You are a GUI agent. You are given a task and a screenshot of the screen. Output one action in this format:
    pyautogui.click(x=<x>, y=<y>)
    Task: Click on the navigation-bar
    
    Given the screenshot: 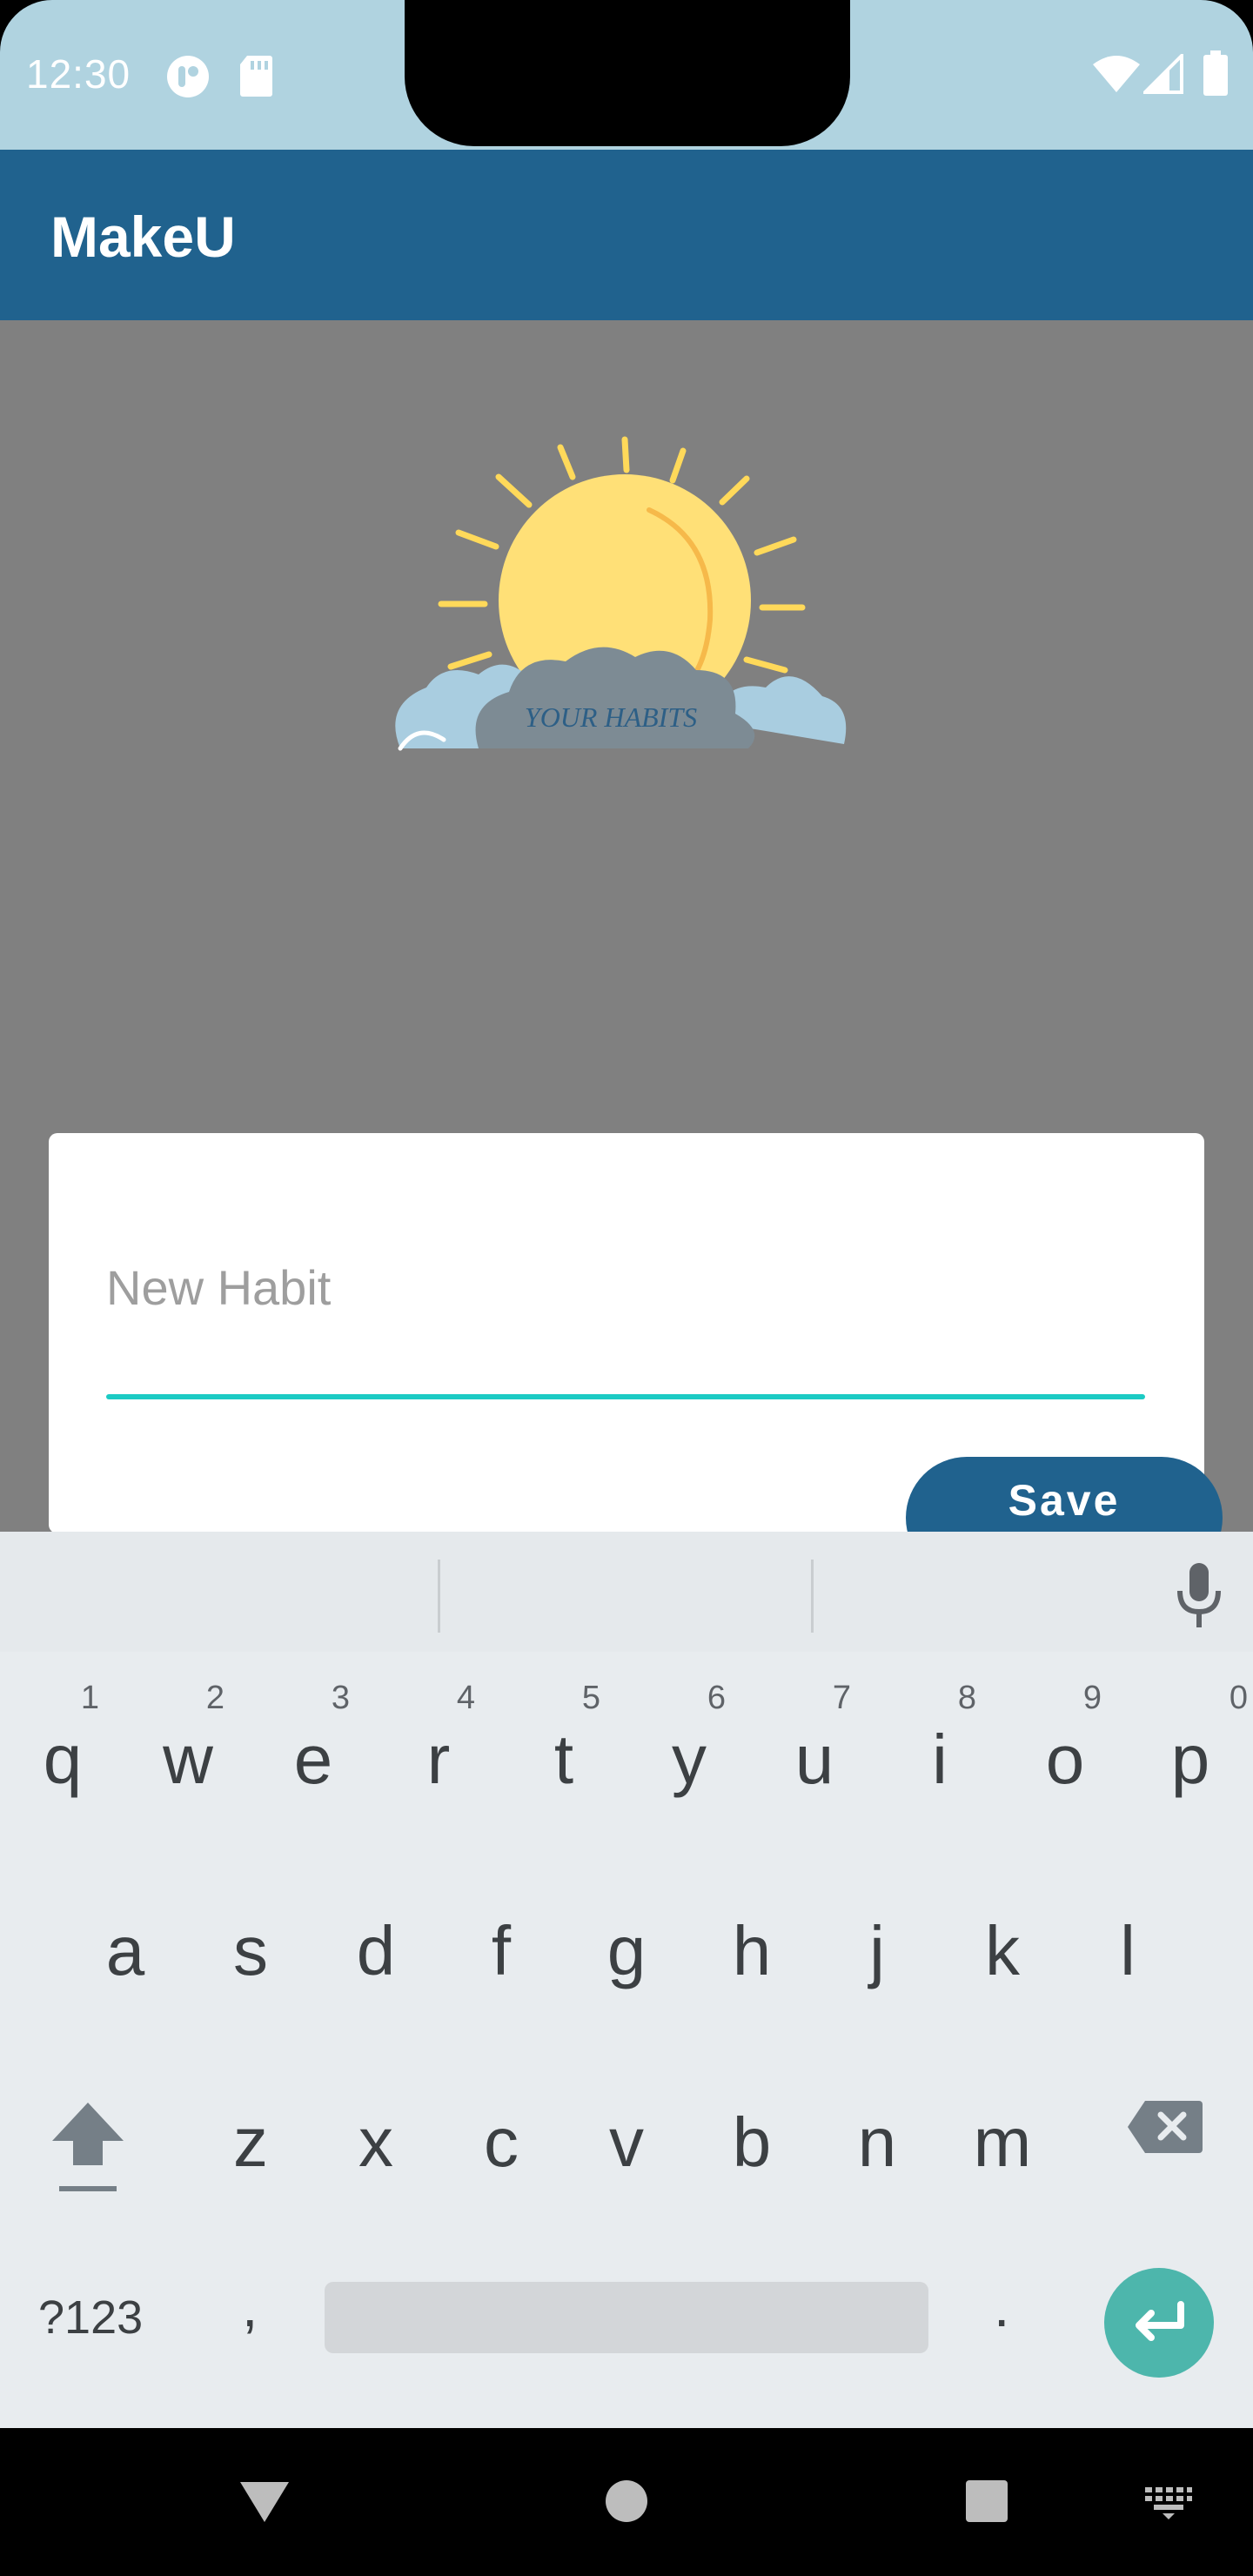 What is the action you would take?
    pyautogui.click(x=626, y=2502)
    